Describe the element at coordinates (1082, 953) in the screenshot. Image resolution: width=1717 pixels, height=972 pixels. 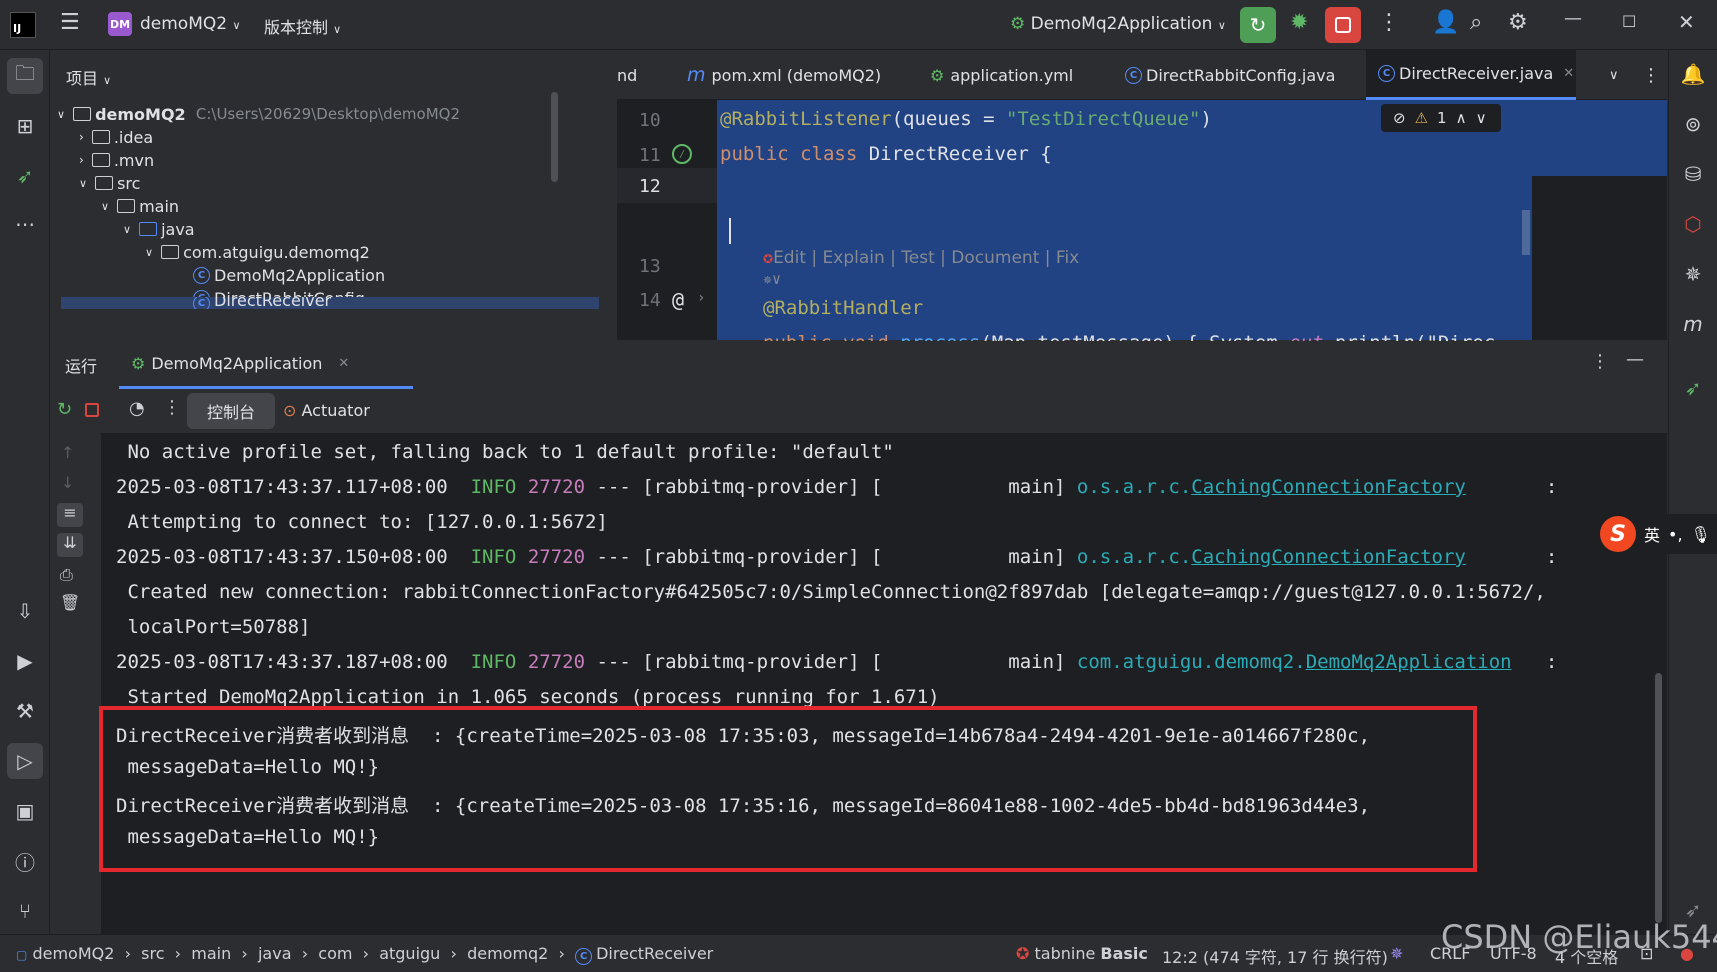
I see `tabnine-status: ✪ tabnine Basic` at that location.